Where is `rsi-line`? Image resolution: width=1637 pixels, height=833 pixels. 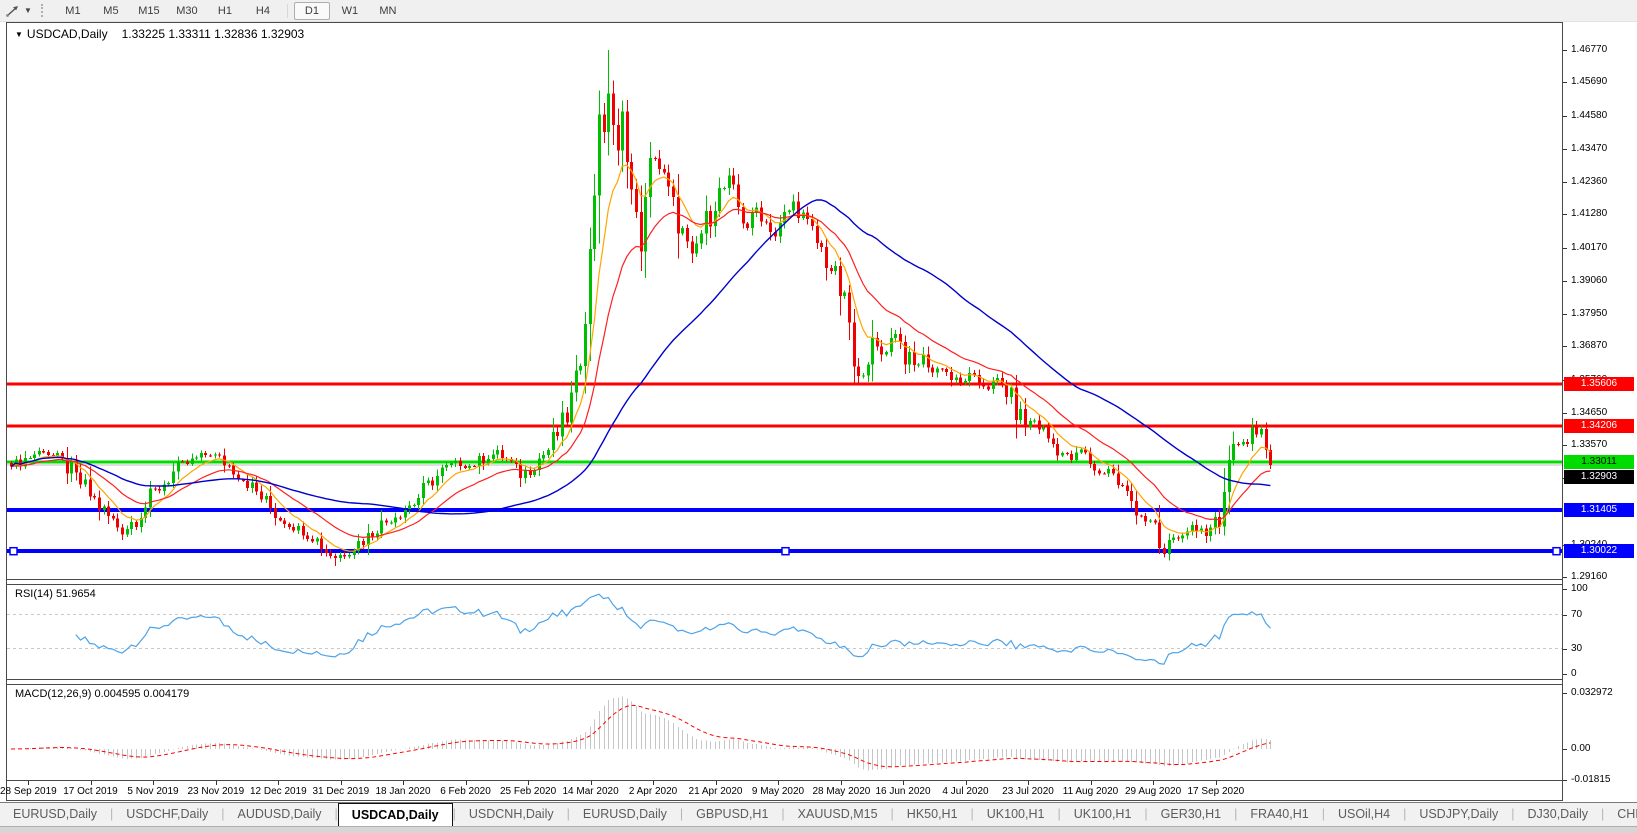
rsi-line is located at coordinates (673, 629).